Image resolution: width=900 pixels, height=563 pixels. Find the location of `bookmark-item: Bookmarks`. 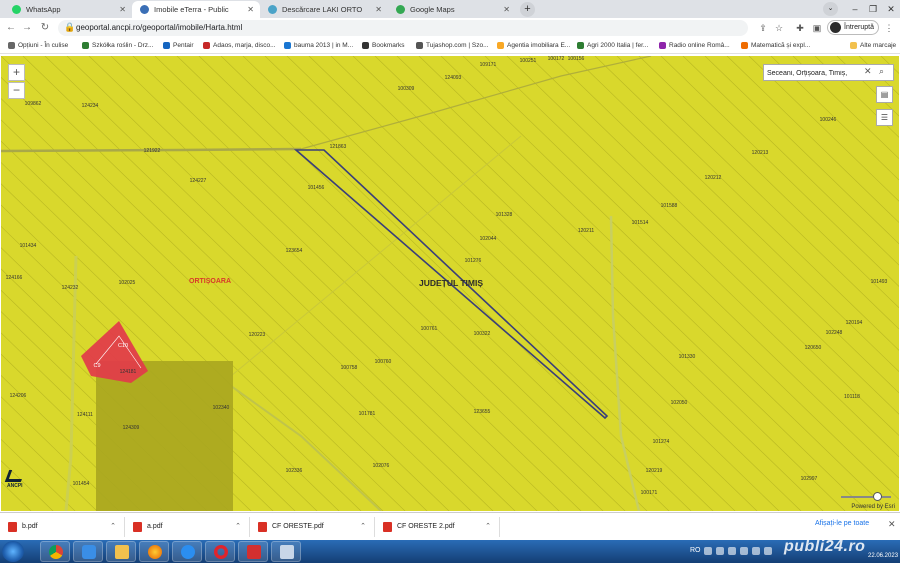

bookmark-item: Bookmarks is located at coordinates (383, 45).